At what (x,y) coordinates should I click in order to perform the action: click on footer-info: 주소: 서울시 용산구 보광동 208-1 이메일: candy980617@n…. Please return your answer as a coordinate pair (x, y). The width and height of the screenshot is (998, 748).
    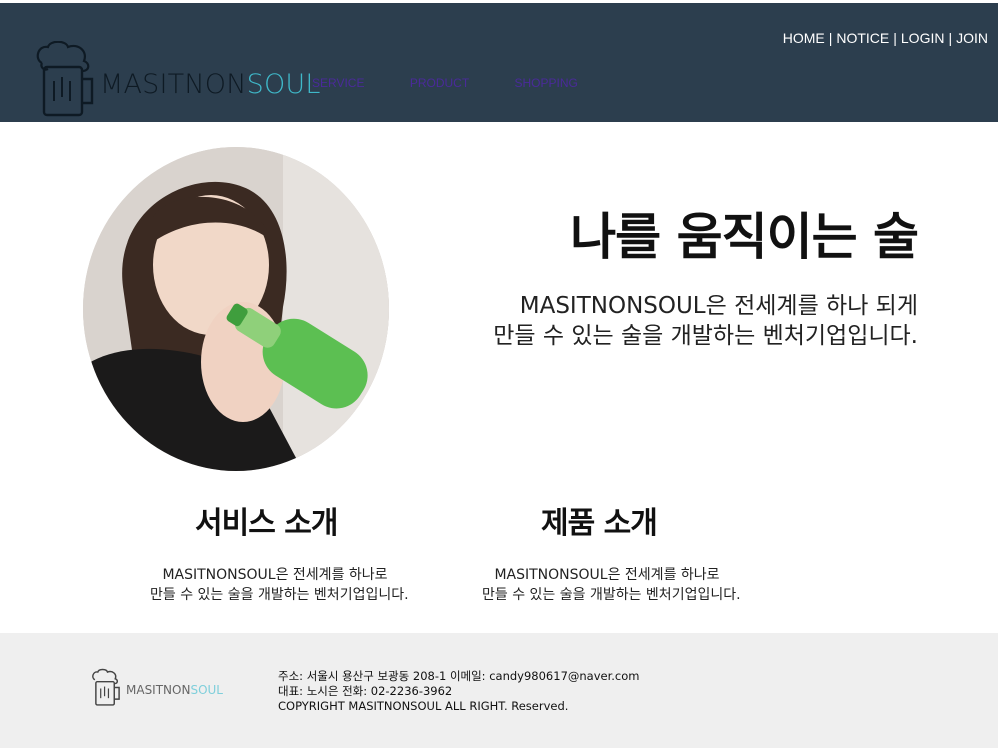
    Looking at the image, I should click on (459, 691).